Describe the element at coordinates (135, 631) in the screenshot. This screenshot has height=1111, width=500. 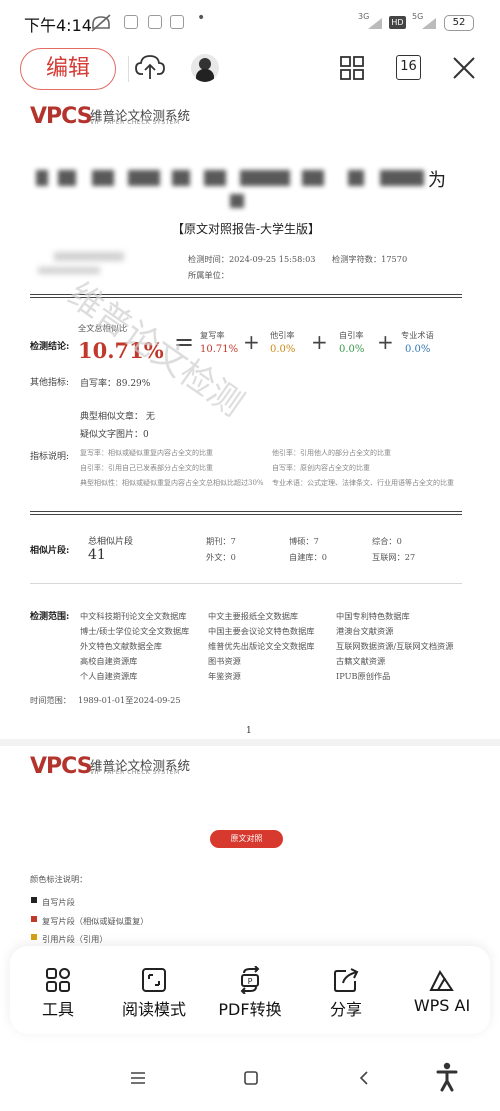
I see `scope-item: 博士/硕士学位论文全文数据库` at that location.